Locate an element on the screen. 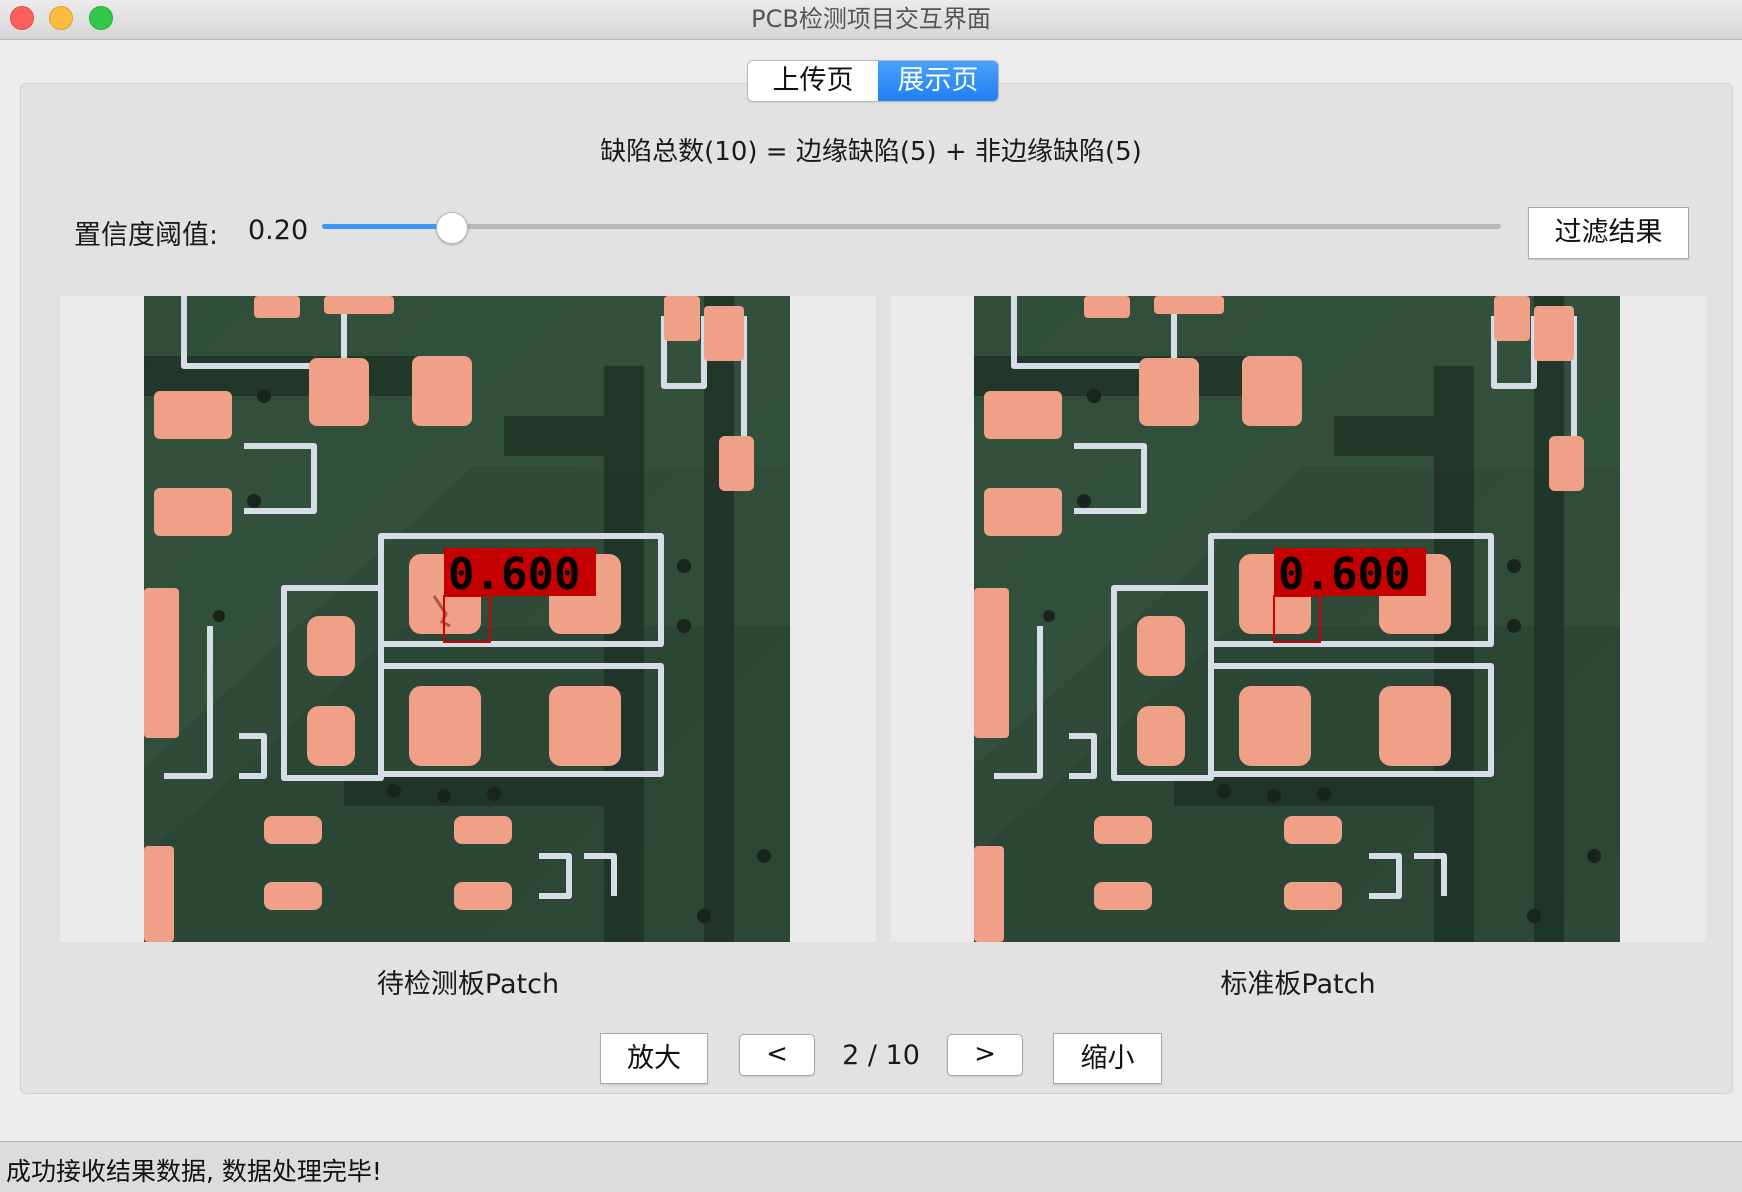 The width and height of the screenshot is (1742, 1192). filter-results-button: 过滤结果 is located at coordinates (1608, 233).